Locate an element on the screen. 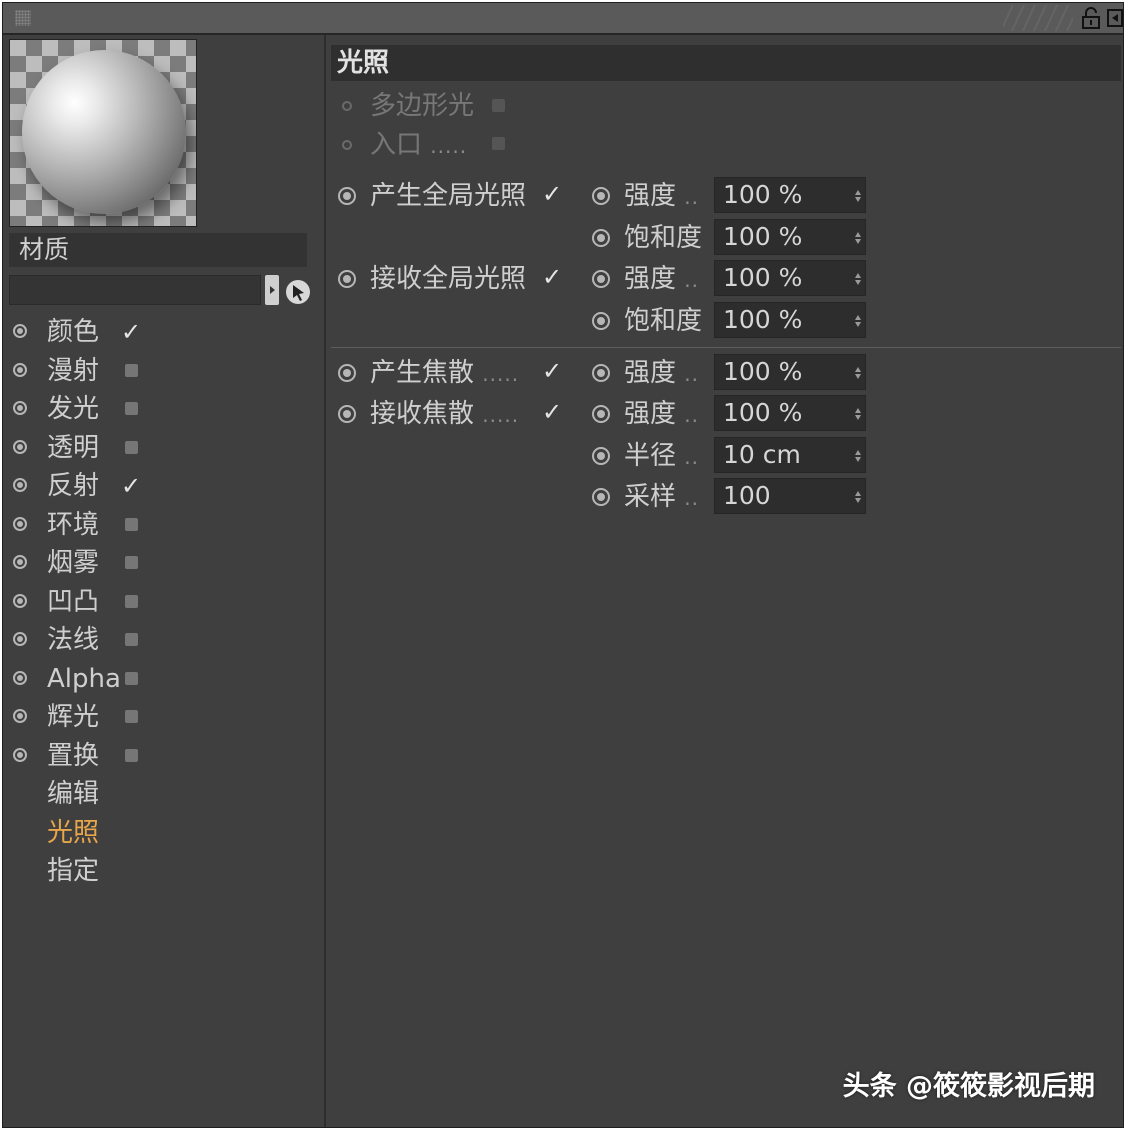 This screenshot has height=1132, width=1130. channel-label: 颜色 is located at coordinates (73, 332).